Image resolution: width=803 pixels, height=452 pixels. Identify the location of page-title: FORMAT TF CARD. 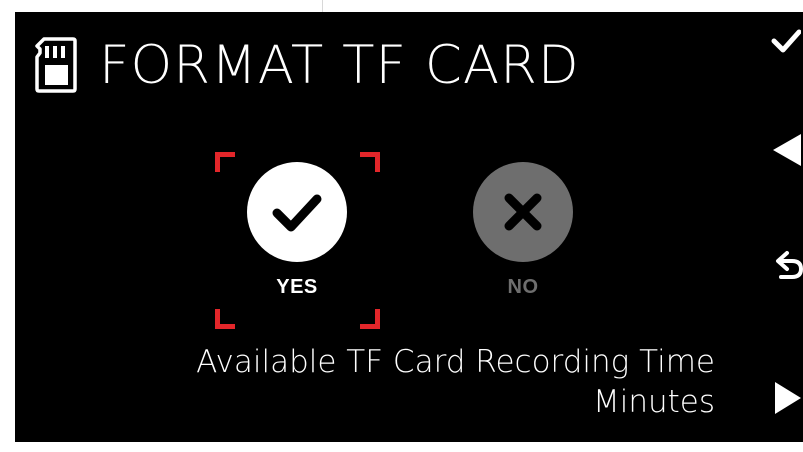
(339, 65).